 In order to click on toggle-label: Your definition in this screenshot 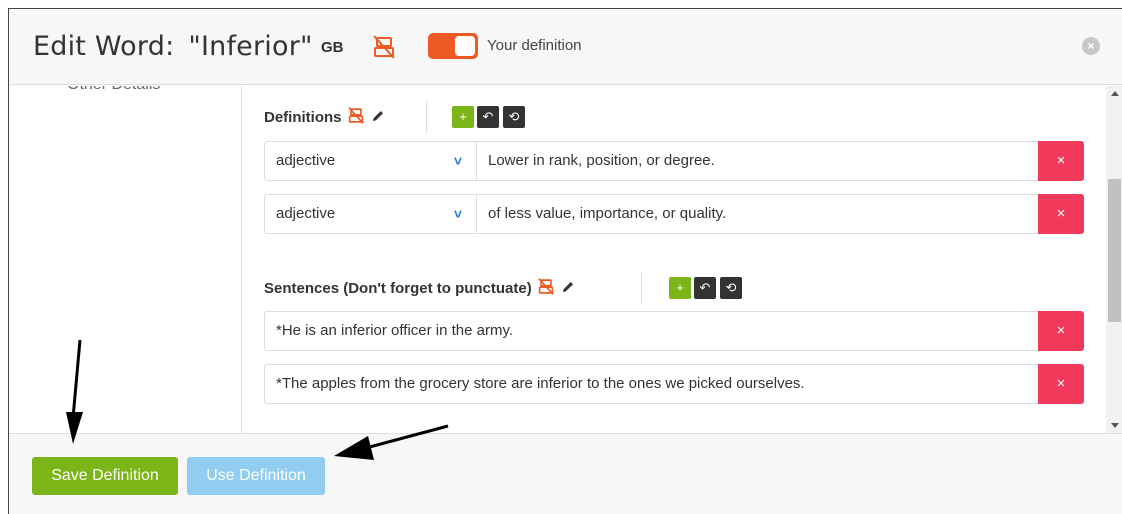, I will do `click(534, 45)`.